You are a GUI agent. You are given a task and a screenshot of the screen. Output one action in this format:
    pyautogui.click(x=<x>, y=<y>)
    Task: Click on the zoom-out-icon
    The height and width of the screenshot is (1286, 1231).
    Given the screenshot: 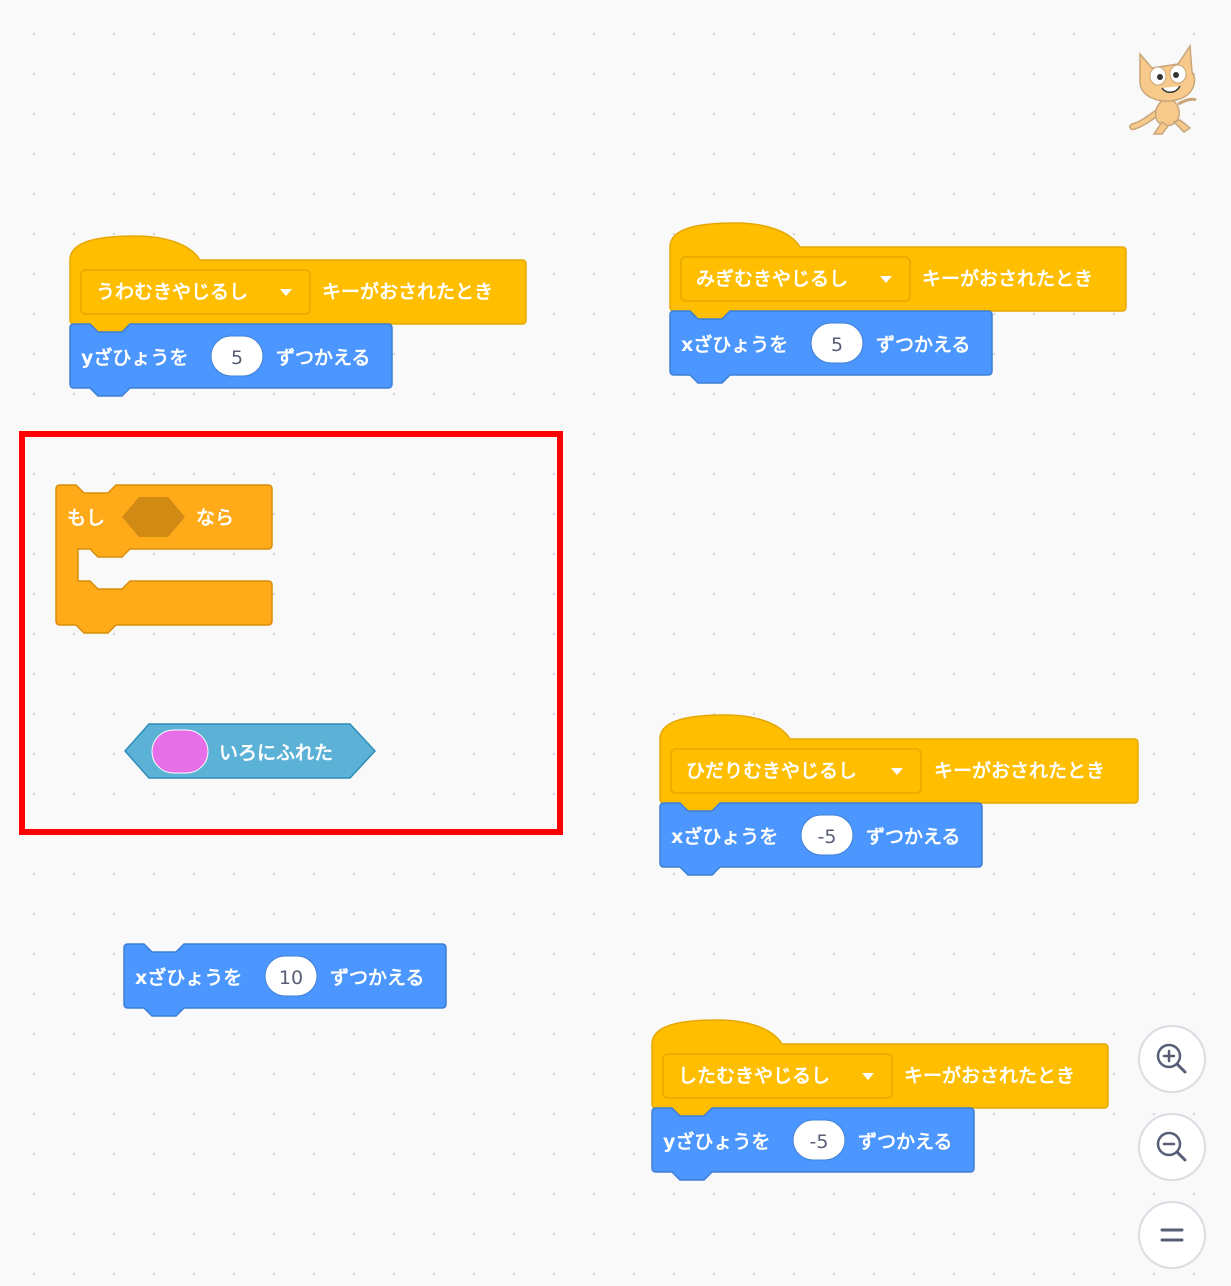 What is the action you would take?
    pyautogui.click(x=1171, y=1146)
    